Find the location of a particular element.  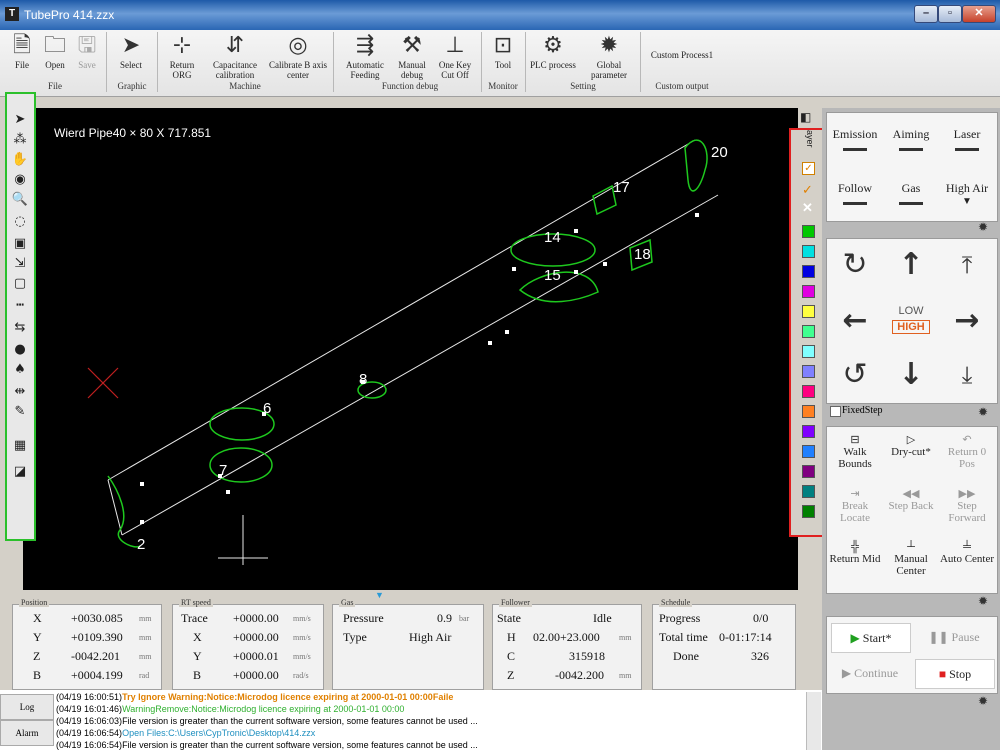

view-eye-icon: ◉ is located at coordinates (20, 180).